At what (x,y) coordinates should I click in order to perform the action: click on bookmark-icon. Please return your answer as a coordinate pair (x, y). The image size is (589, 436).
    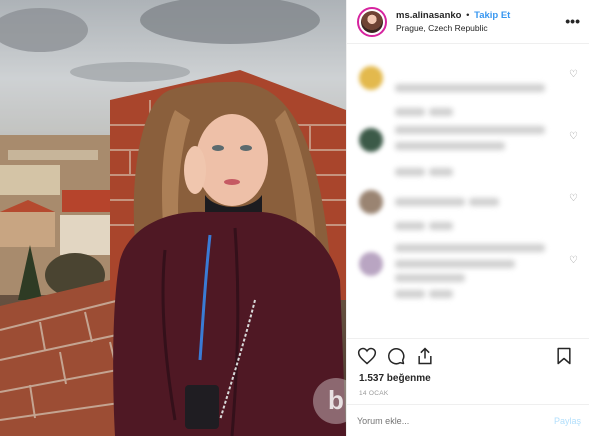
    Looking at the image, I should click on (564, 356).